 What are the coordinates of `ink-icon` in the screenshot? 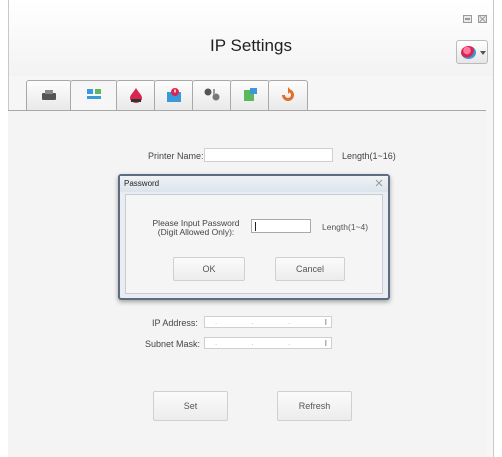 It's located at (136, 95).